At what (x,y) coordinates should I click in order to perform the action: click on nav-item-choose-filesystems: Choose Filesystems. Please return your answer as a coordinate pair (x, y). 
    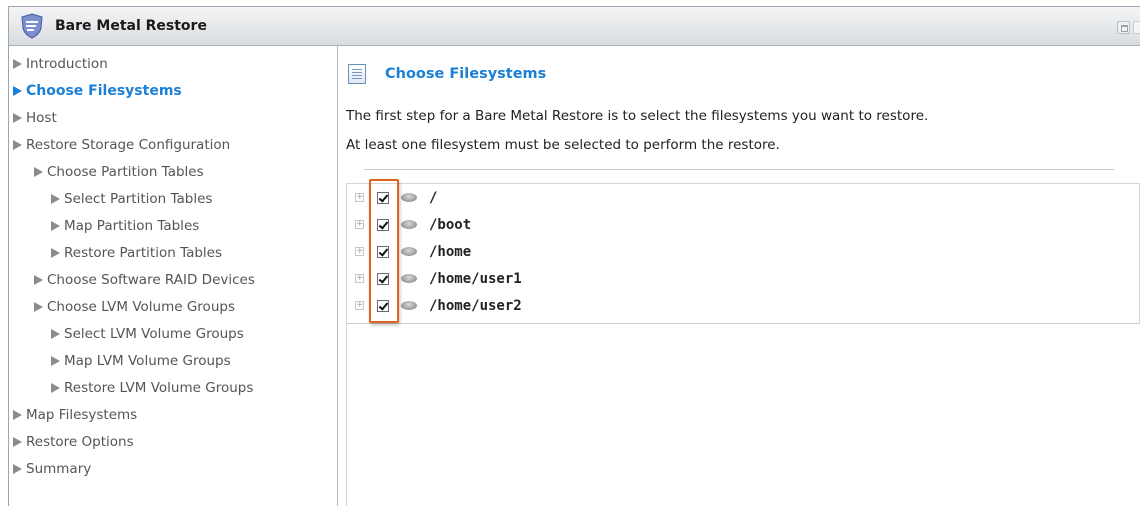
    Looking at the image, I should click on (97, 91).